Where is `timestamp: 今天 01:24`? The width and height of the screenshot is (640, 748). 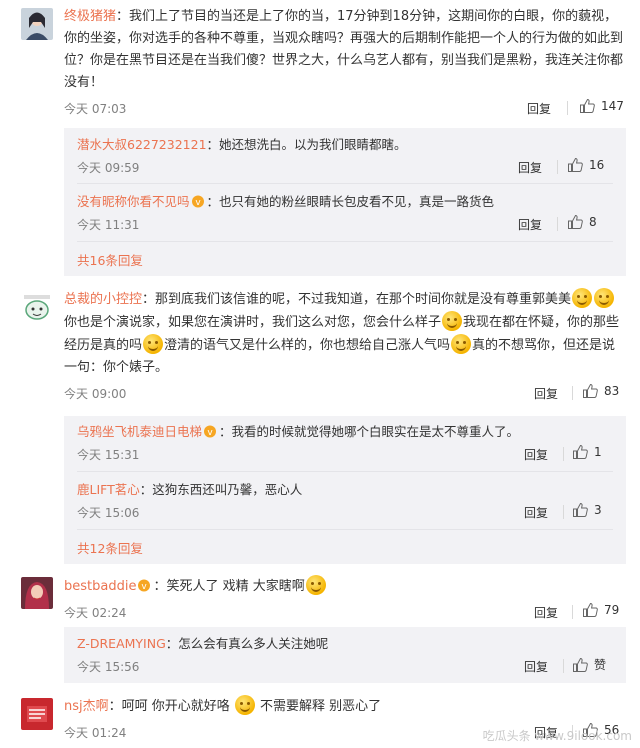 timestamp: 今天 01:24 is located at coordinates (95, 733).